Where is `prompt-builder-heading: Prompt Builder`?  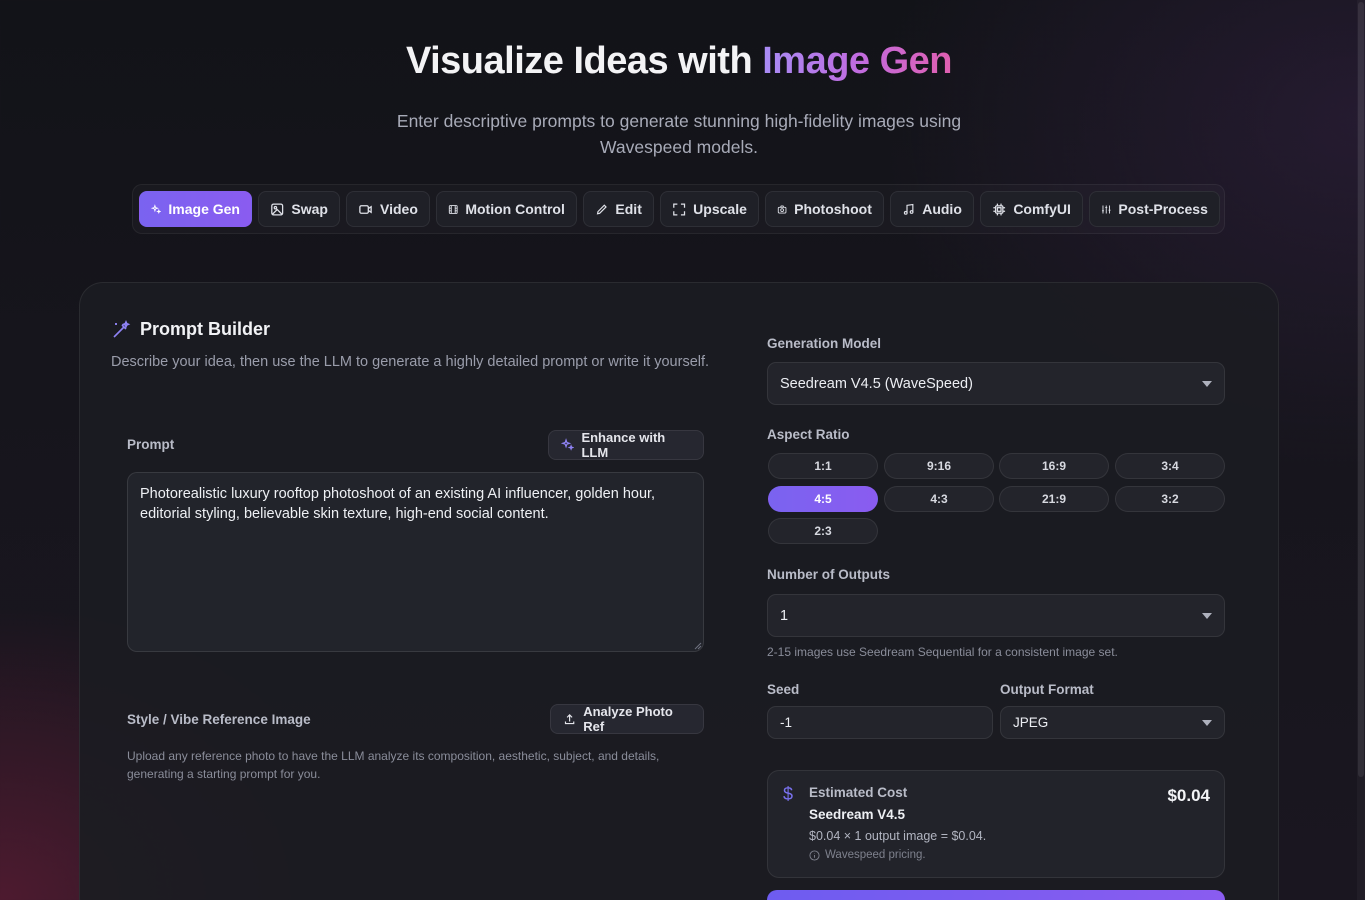
prompt-builder-heading: Prompt Builder is located at coordinates (190, 329).